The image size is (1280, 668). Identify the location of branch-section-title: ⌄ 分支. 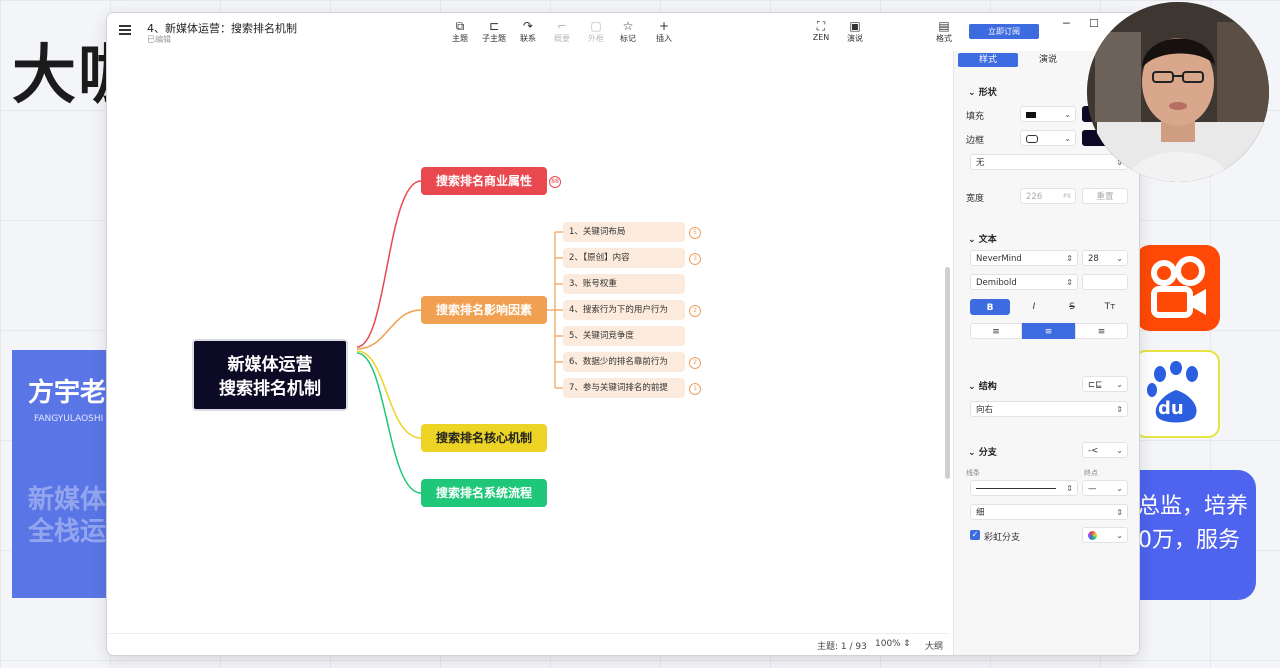
(982, 451).